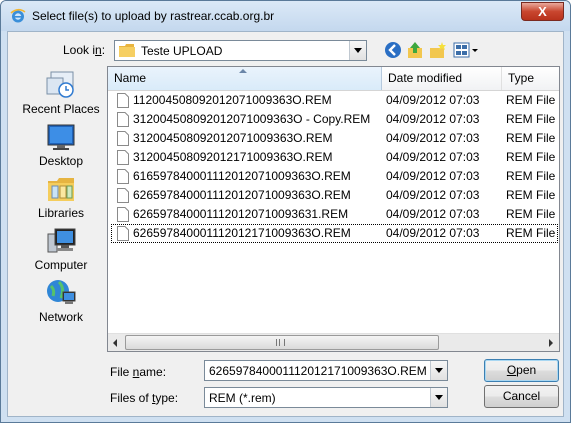 The image size is (571, 423). I want to click on place-recent-places: Recent Places, so click(61, 94).